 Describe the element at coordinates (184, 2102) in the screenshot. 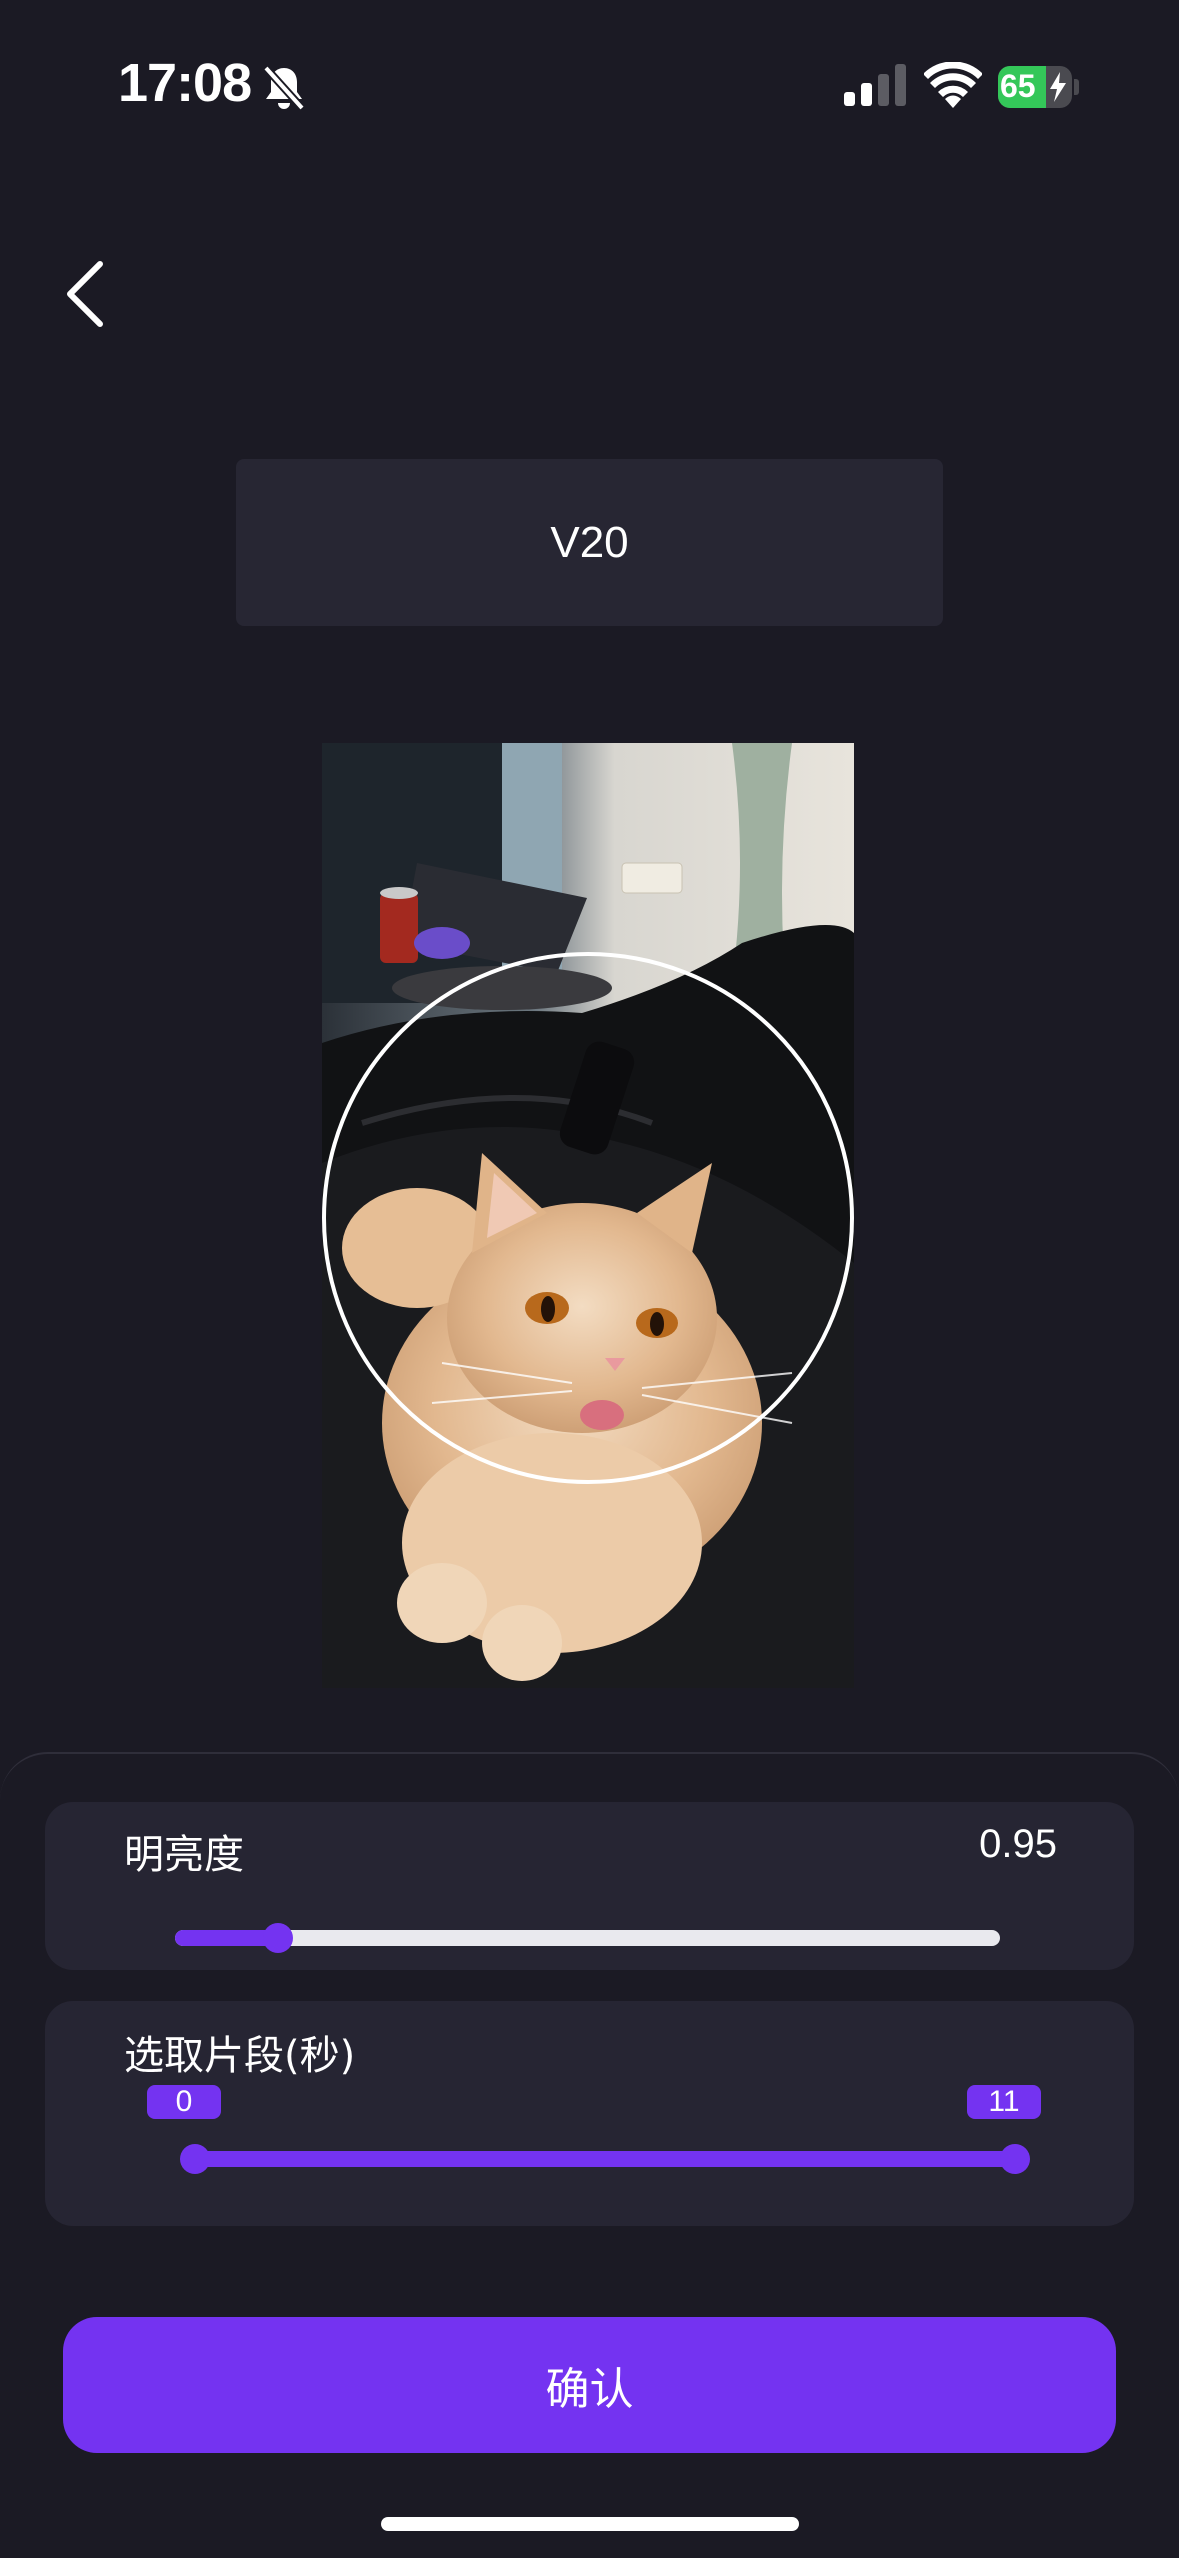

I see `clip-start-tag: 0` at that location.